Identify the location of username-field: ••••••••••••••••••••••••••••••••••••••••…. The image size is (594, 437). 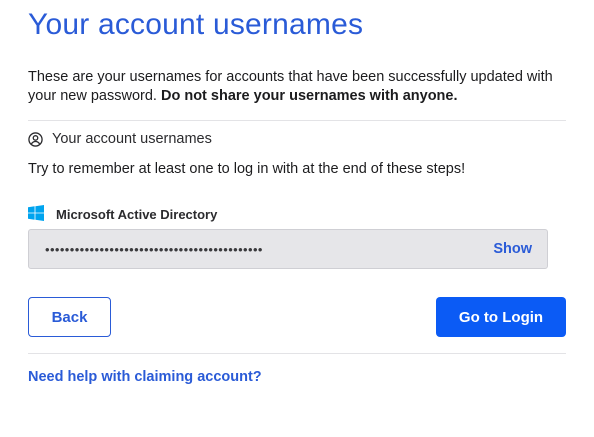
(288, 249).